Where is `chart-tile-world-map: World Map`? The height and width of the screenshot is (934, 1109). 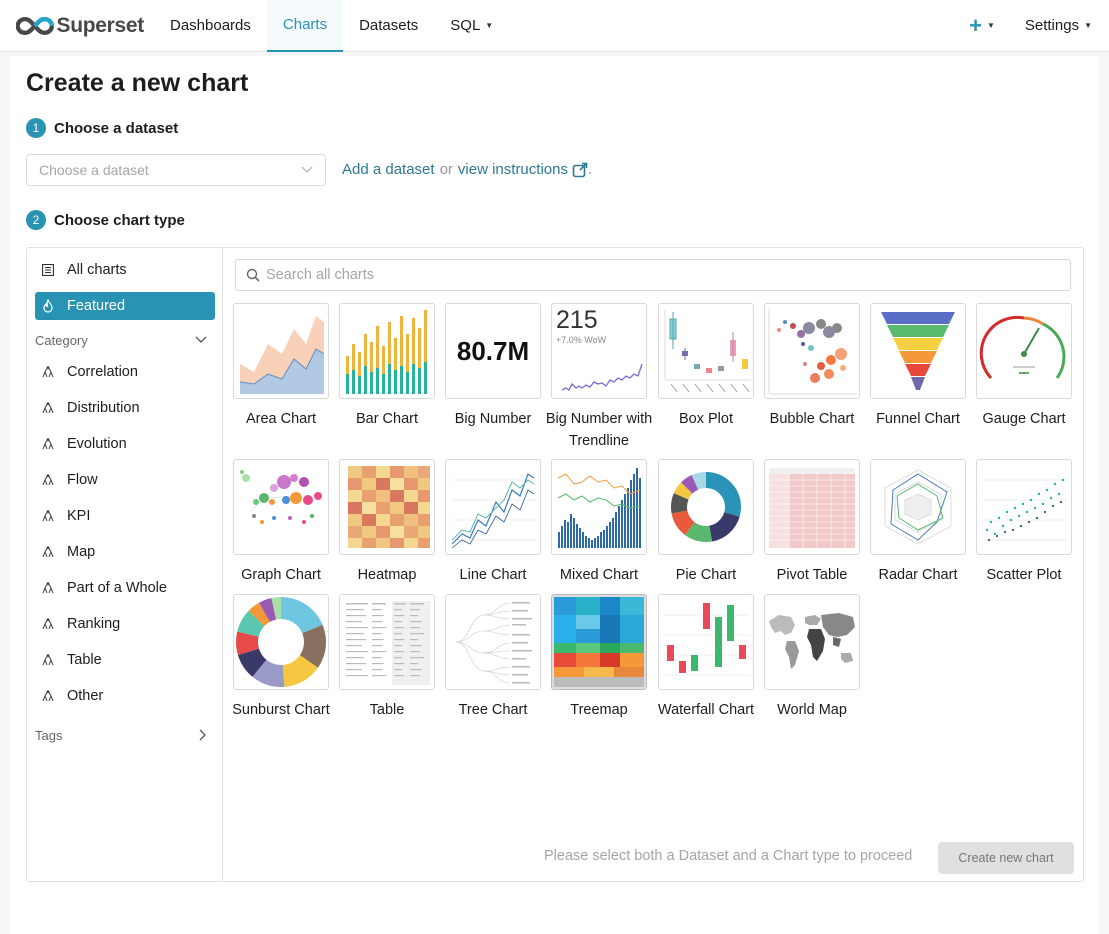 chart-tile-world-map: World Map is located at coordinates (812, 657).